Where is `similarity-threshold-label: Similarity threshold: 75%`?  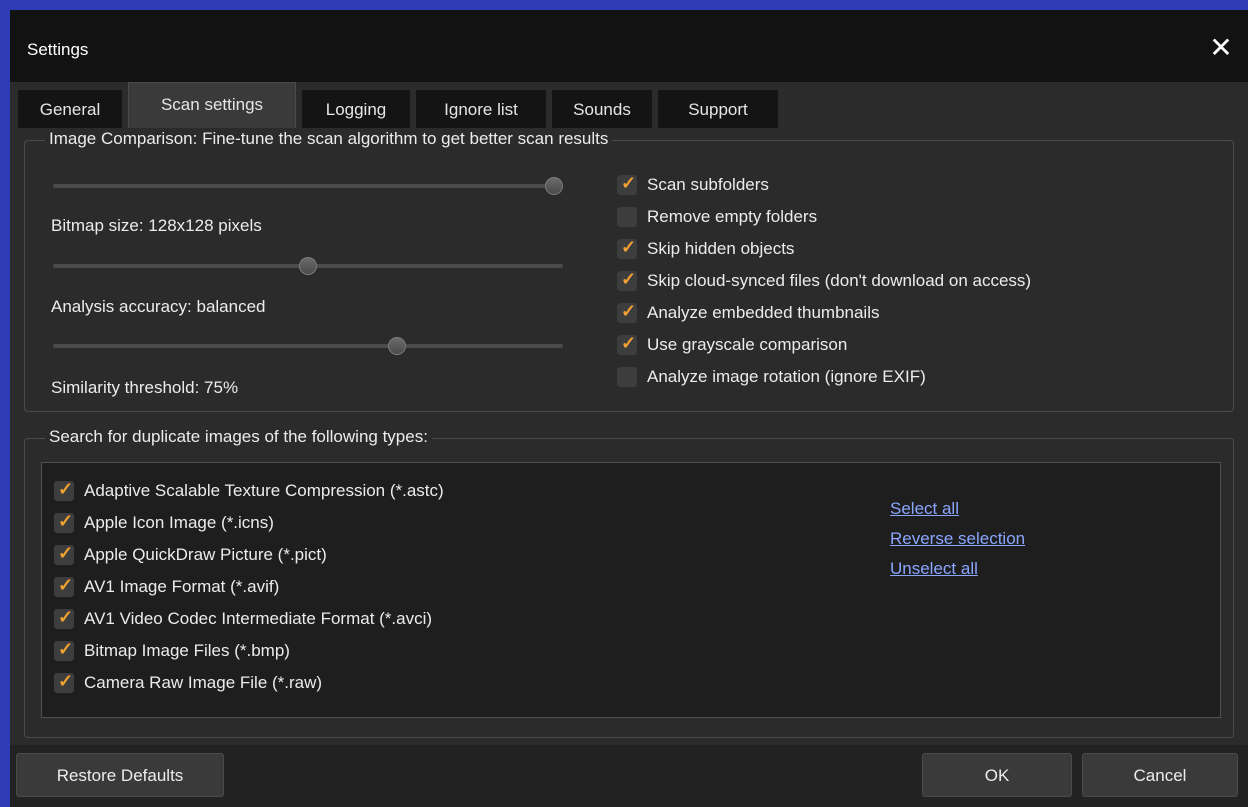 similarity-threshold-label: Similarity threshold: 75% is located at coordinates (145, 387).